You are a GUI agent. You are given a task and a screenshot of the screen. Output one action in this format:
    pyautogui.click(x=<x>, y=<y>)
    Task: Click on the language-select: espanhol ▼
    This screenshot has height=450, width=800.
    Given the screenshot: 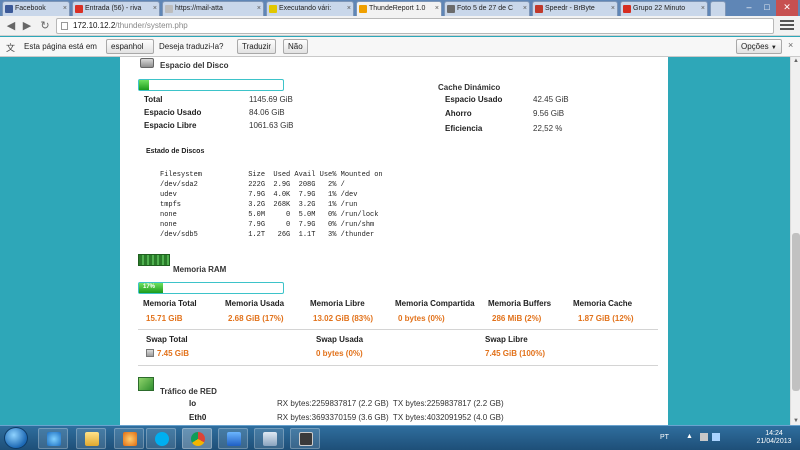 What is the action you would take?
    pyautogui.click(x=130, y=51)
    